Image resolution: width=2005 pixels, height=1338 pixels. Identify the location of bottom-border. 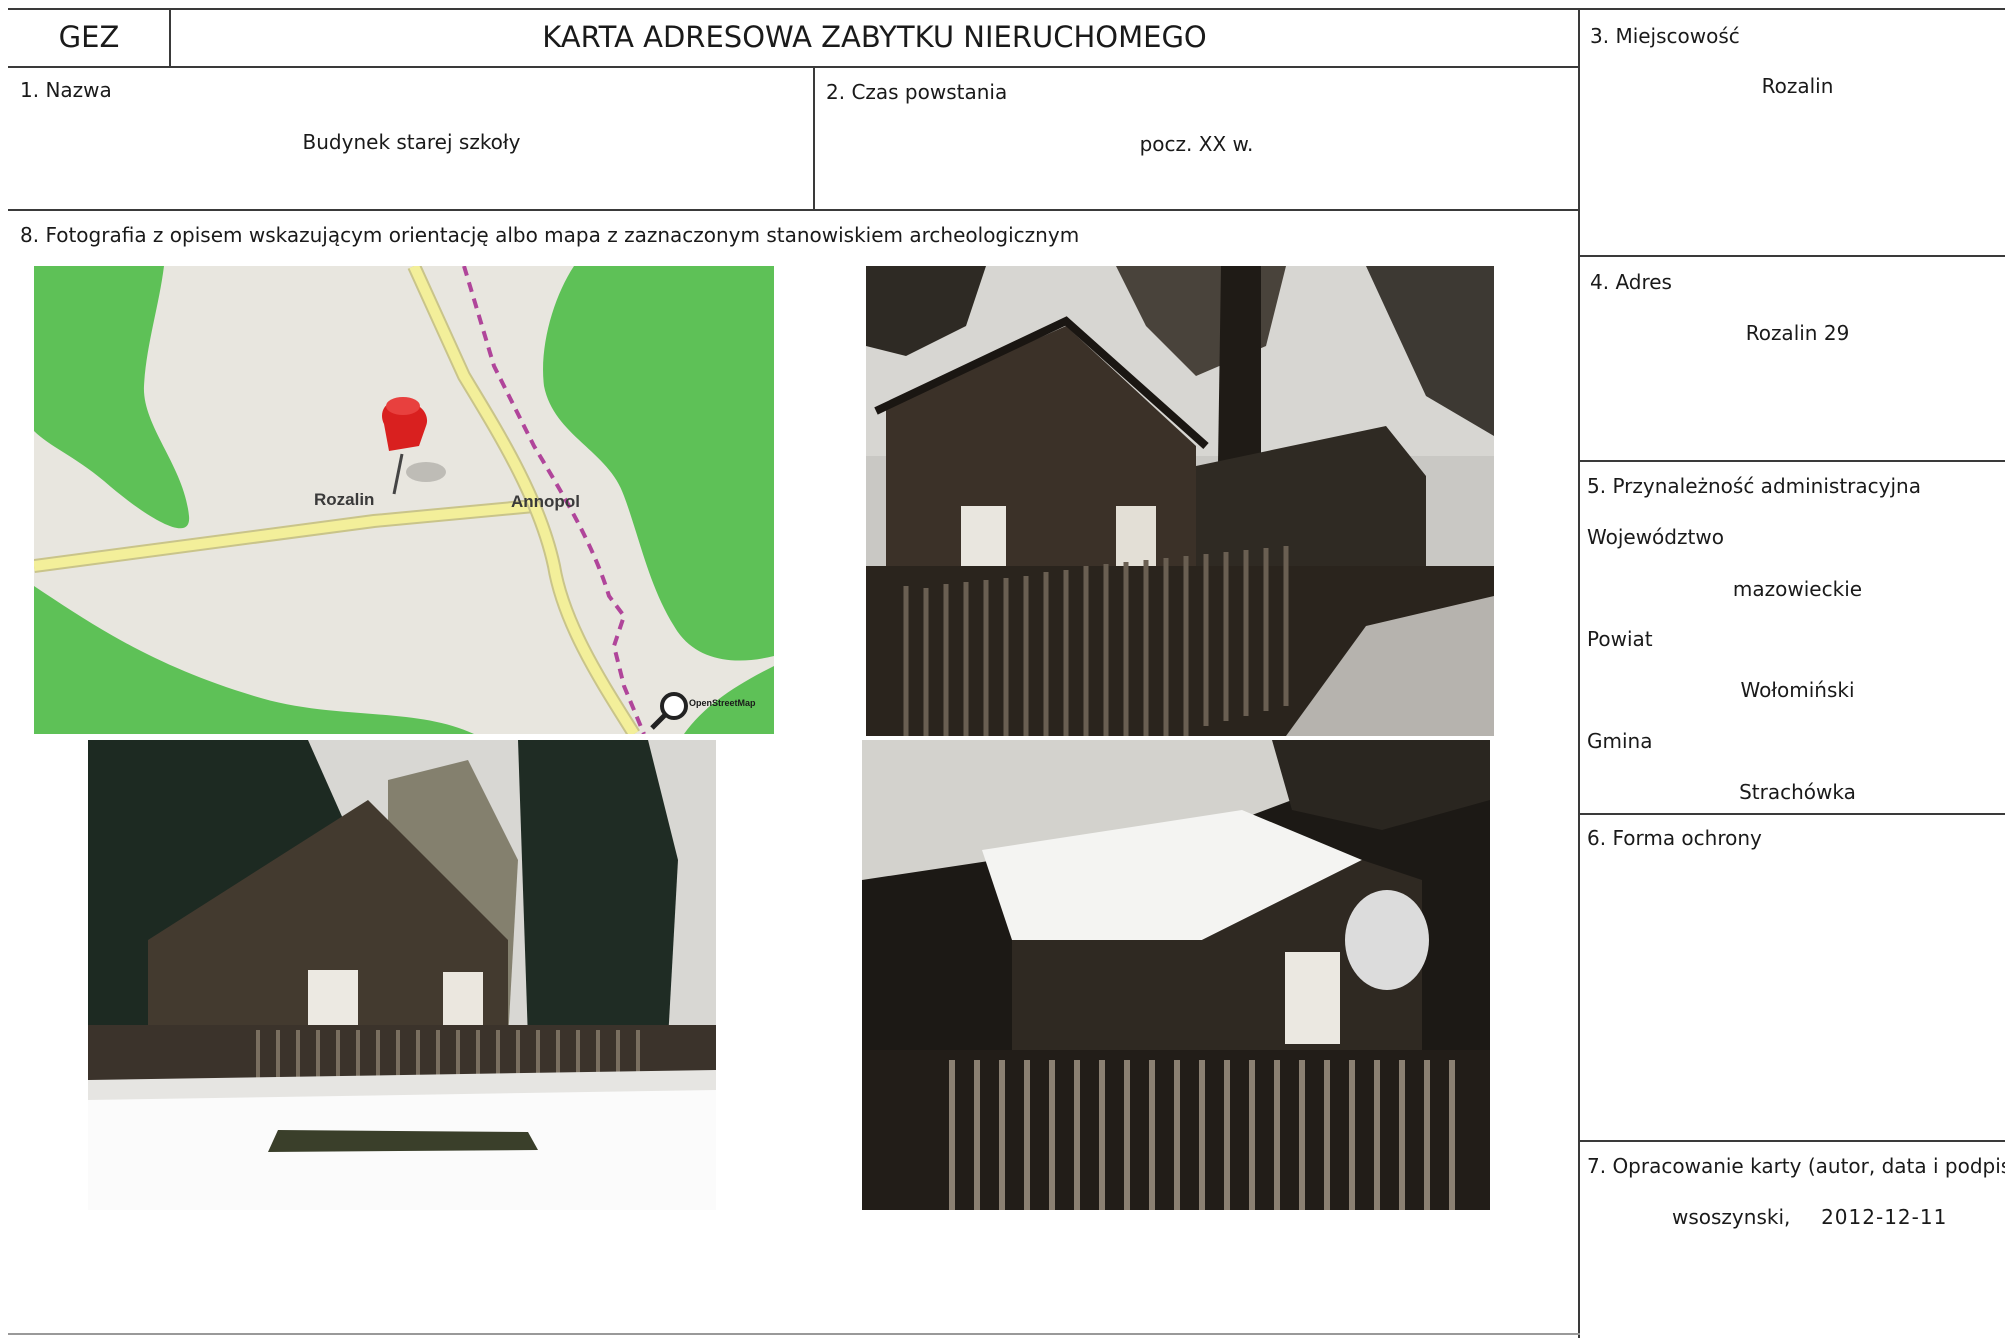
(794, 1334).